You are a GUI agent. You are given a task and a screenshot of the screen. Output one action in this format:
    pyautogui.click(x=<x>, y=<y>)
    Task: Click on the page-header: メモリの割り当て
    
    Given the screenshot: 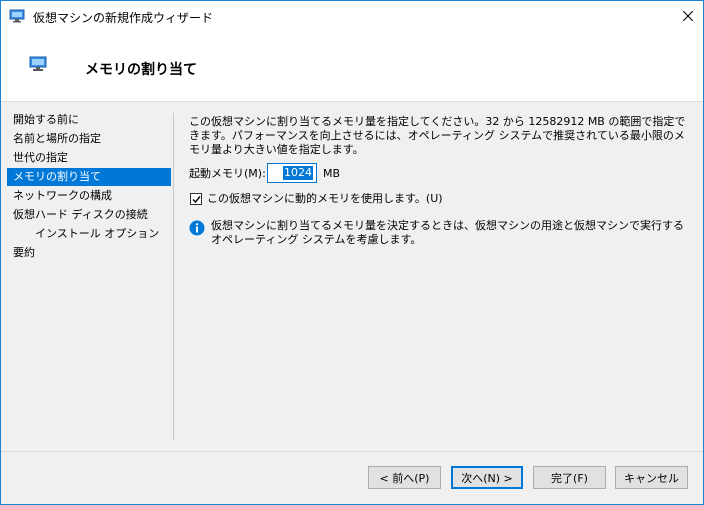 What is the action you would take?
    pyautogui.click(x=352, y=66)
    